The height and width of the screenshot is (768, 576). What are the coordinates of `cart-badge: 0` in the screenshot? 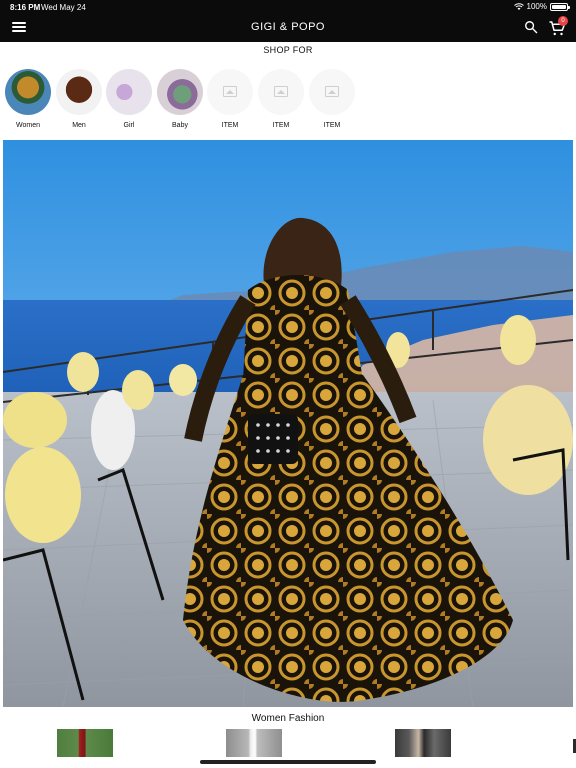 It's located at (563, 21).